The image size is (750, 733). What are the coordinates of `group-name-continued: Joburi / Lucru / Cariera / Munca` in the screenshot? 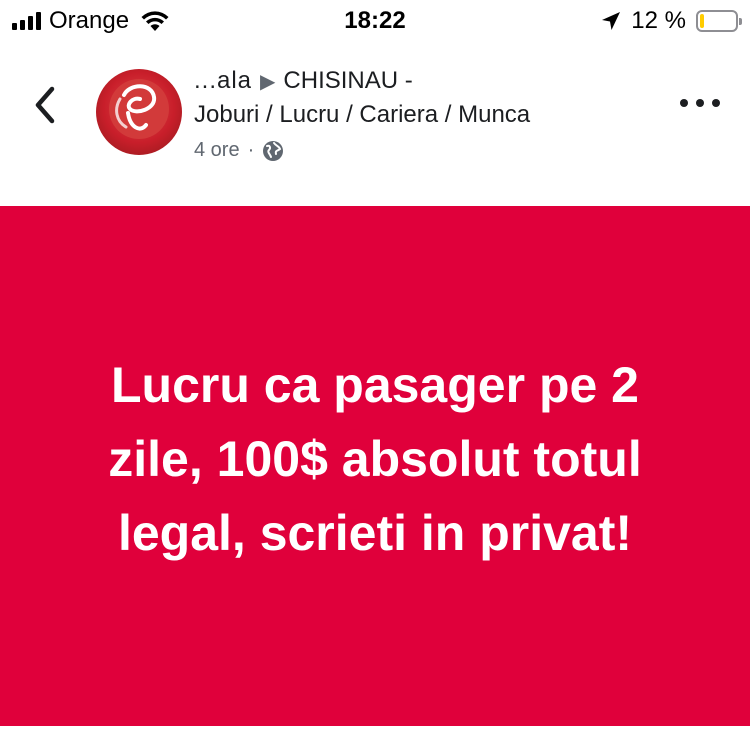 It's located at (362, 115).